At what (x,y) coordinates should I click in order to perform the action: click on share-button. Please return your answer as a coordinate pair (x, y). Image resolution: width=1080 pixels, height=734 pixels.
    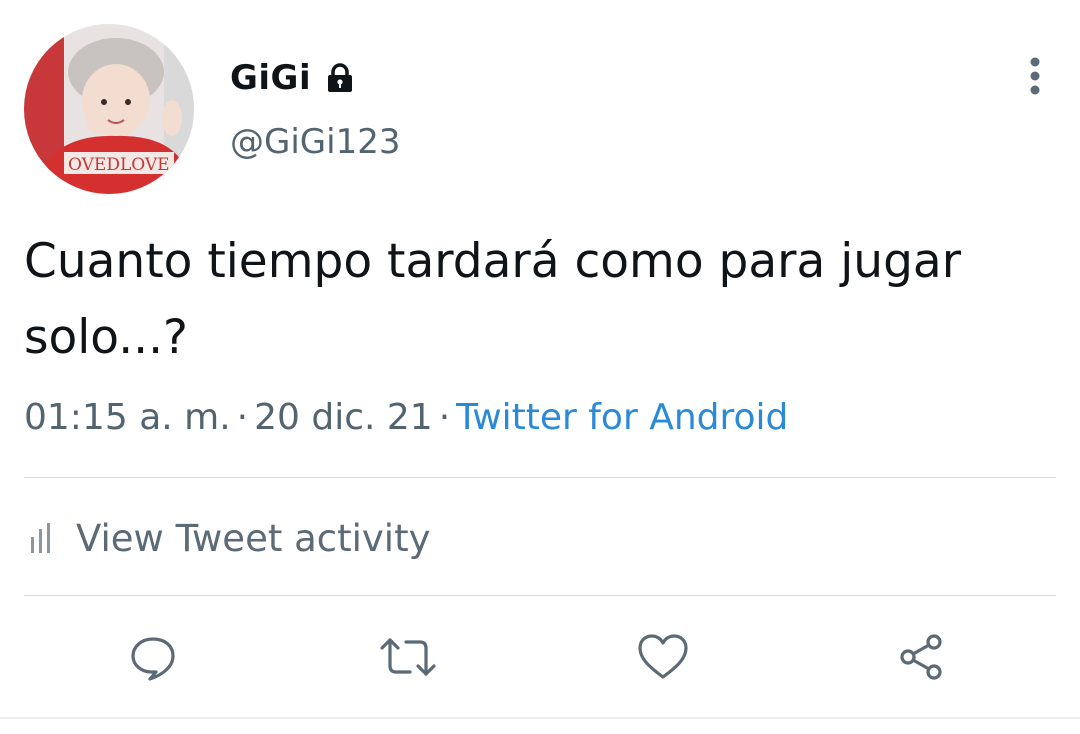
    Looking at the image, I should click on (921, 657).